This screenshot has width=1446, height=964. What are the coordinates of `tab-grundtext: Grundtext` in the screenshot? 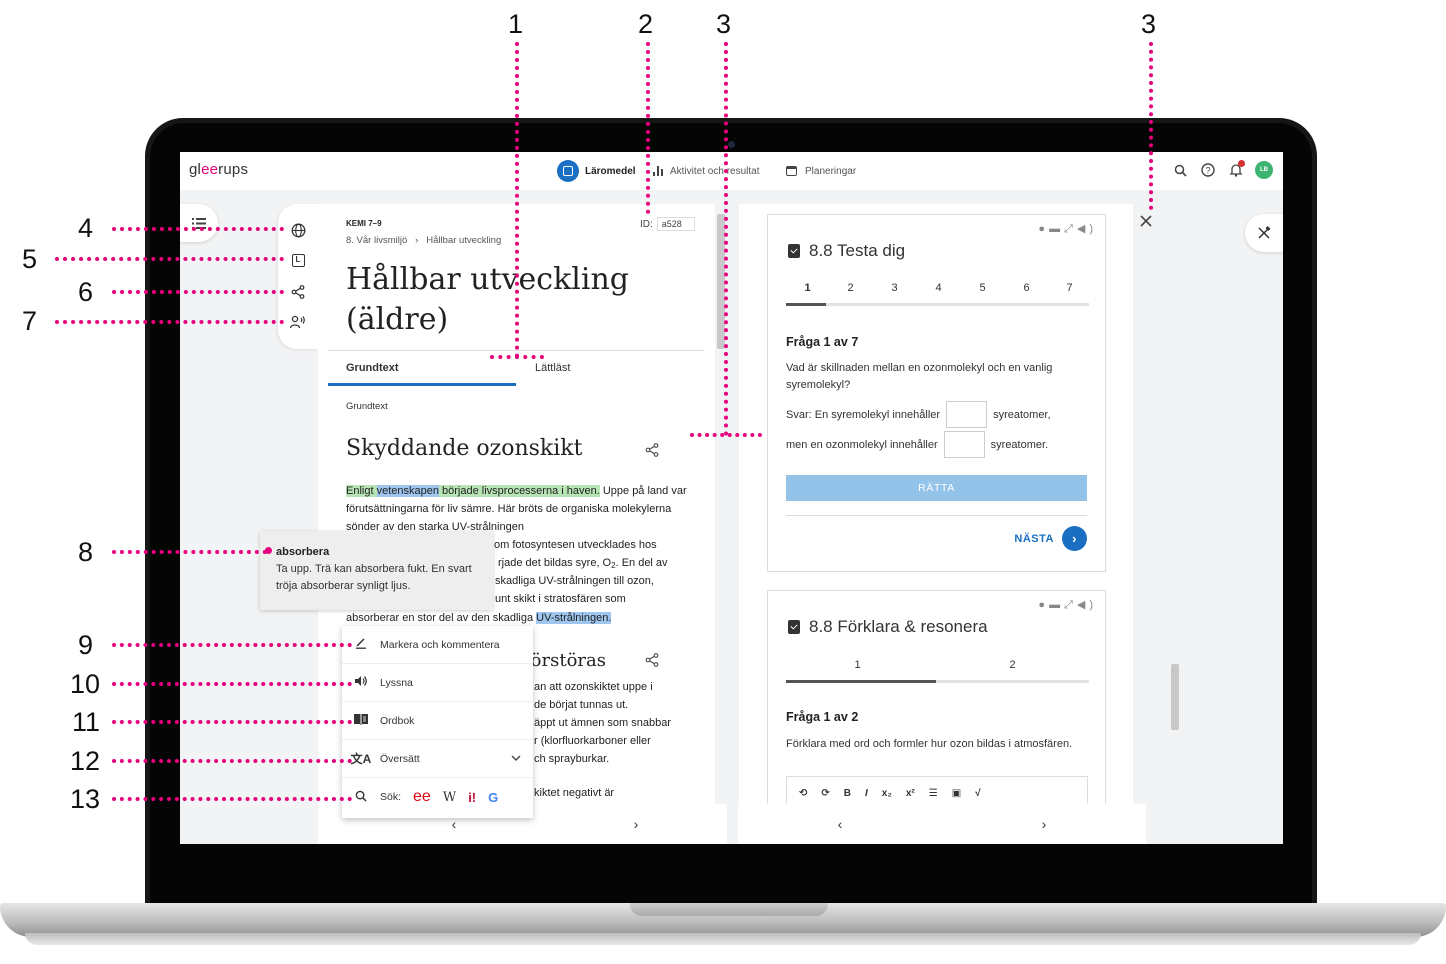 It's located at (372, 368).